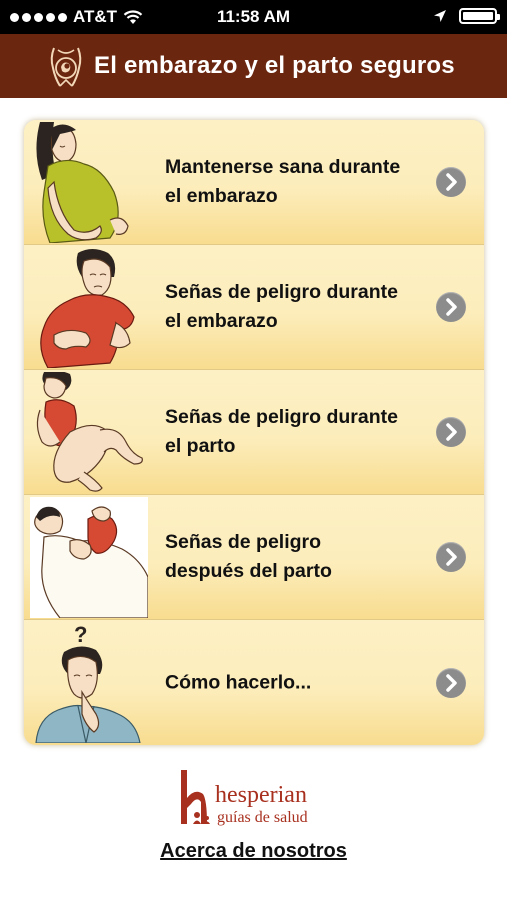 The width and height of the screenshot is (507, 900). Describe the element at coordinates (274, 65) in the screenshot. I see `page-title: El embarazo y el parto seguros` at that location.